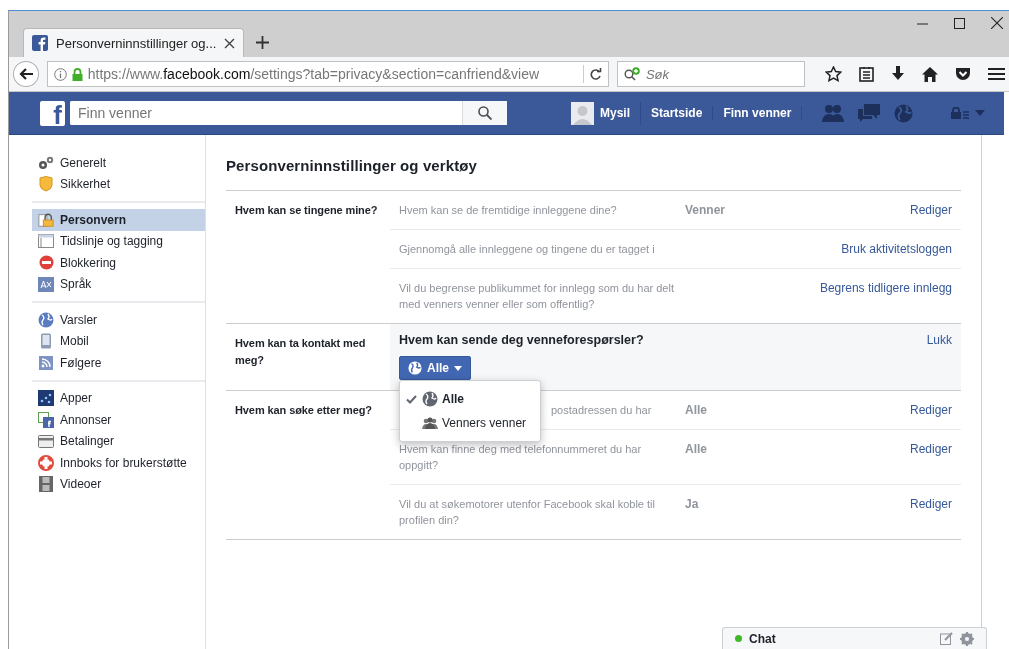 Image resolution: width=1009 pixels, height=649 pixels. What do you see at coordinates (46, 284) in the screenshot?
I see `language-icon` at bounding box center [46, 284].